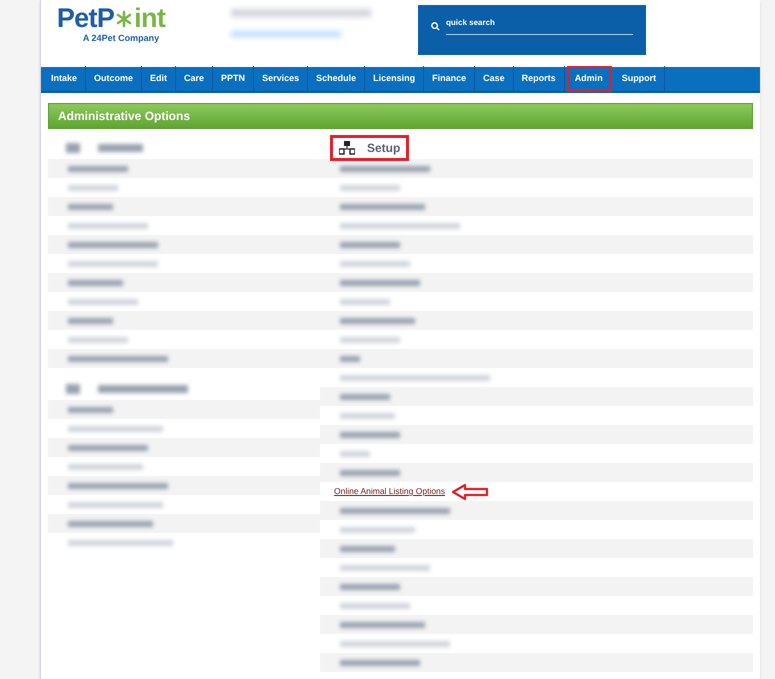 Image resolution: width=775 pixels, height=679 pixels. I want to click on search-box: quick search, so click(532, 30).